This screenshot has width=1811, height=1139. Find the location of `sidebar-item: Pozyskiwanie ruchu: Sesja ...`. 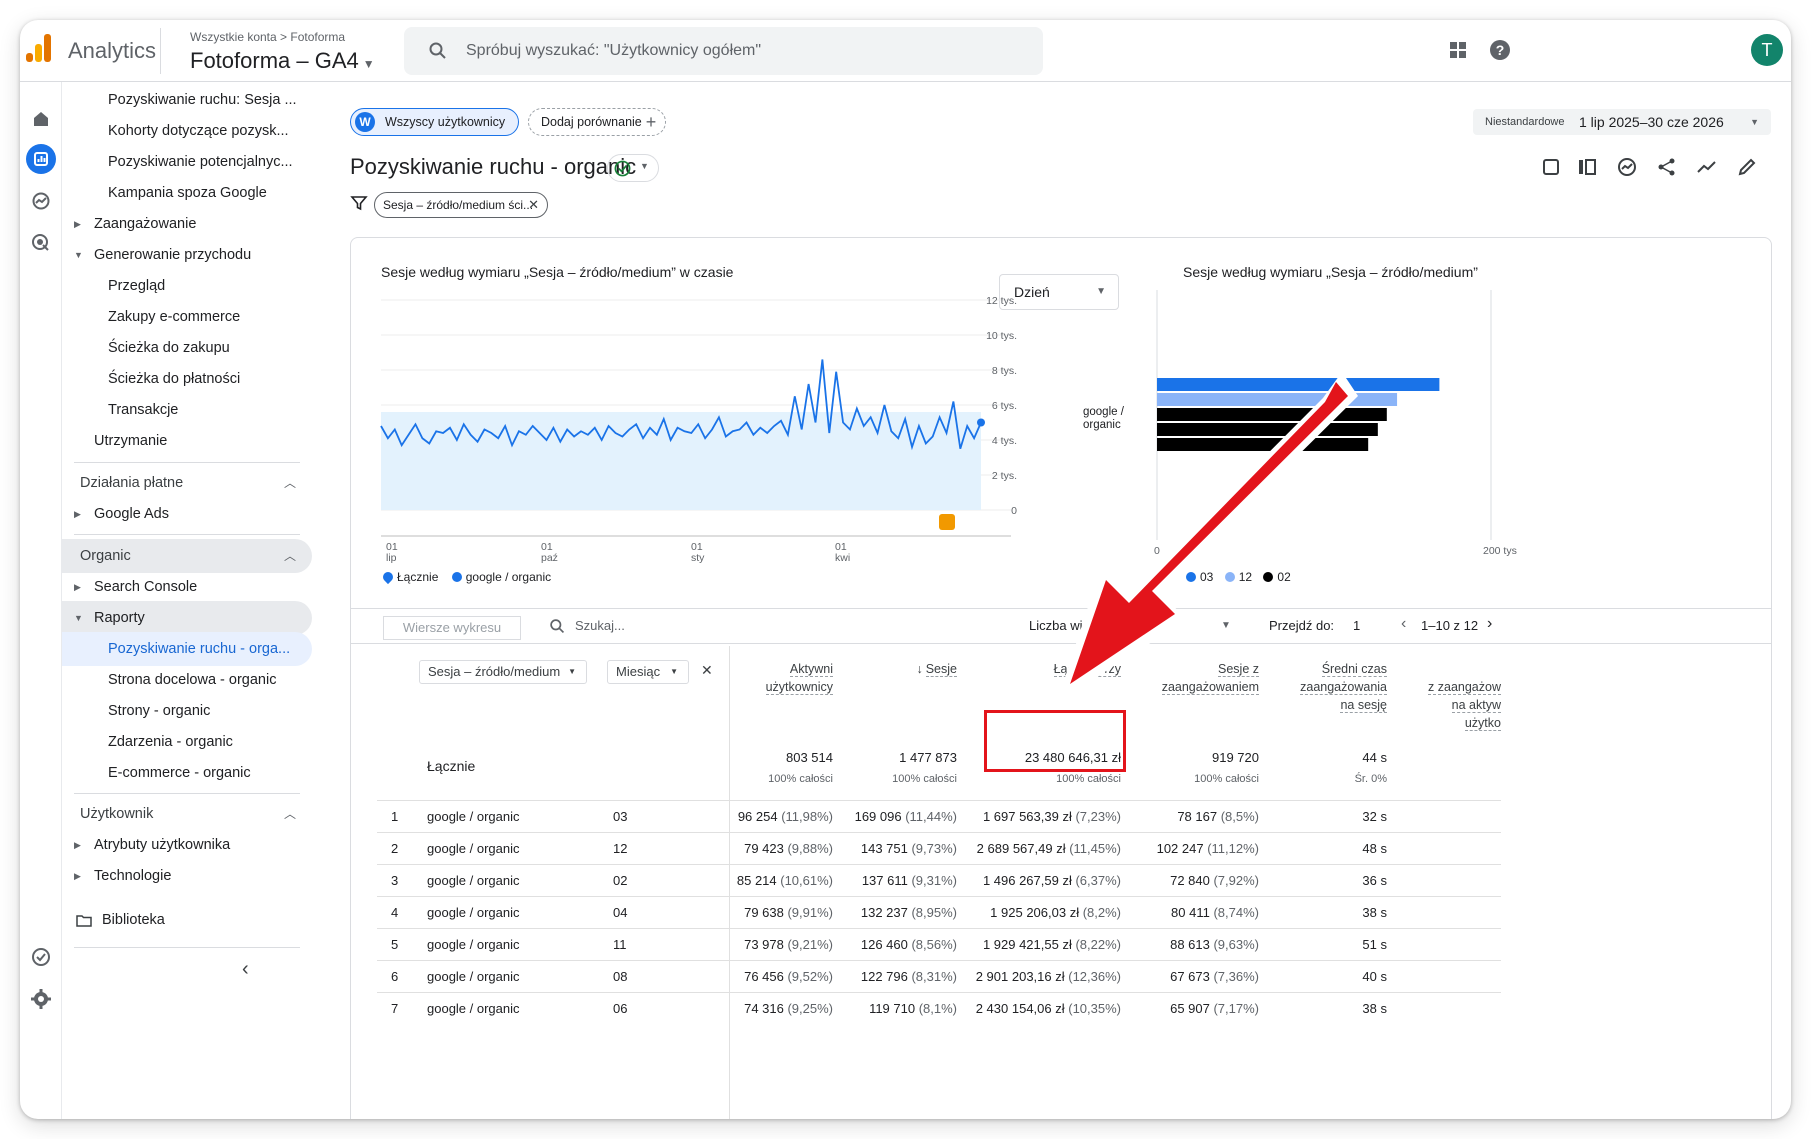

sidebar-item: Pozyskiwanie ruchu: Sesja ... is located at coordinates (187, 100).